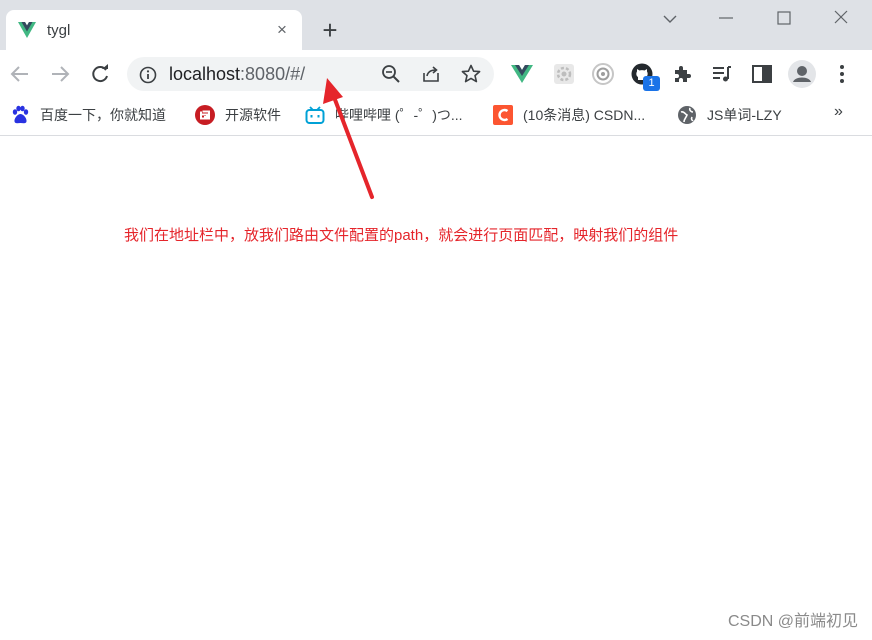 The image size is (872, 640). Describe the element at coordinates (60, 74) in the screenshot. I see `forward-arrow-icon` at that location.